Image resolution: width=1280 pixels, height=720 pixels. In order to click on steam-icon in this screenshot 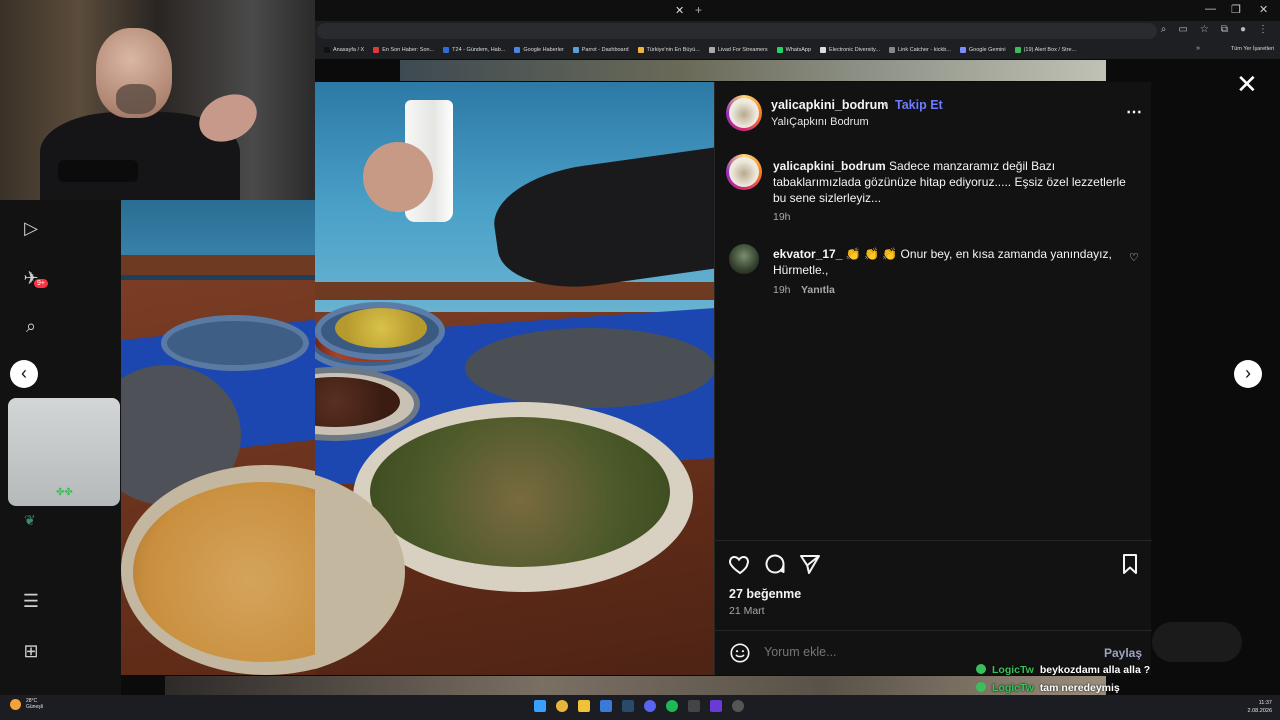, I will do `click(628, 706)`.